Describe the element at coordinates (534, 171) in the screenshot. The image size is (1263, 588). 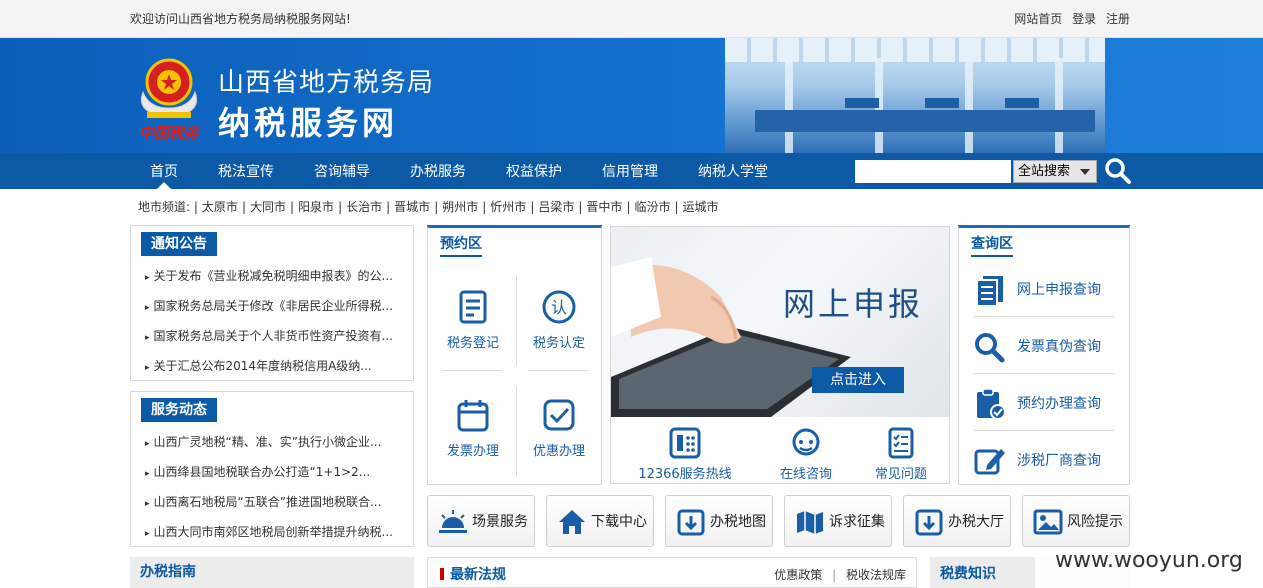
I see `nav-item-rights: 权益保护` at that location.